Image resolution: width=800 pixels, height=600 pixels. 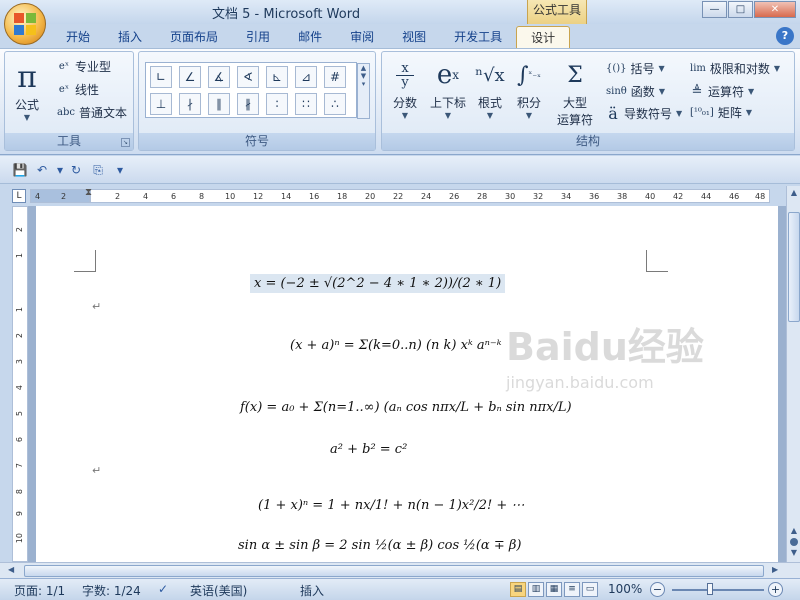 I want to click on scroll-up-icon: ▲, so click(x=794, y=194).